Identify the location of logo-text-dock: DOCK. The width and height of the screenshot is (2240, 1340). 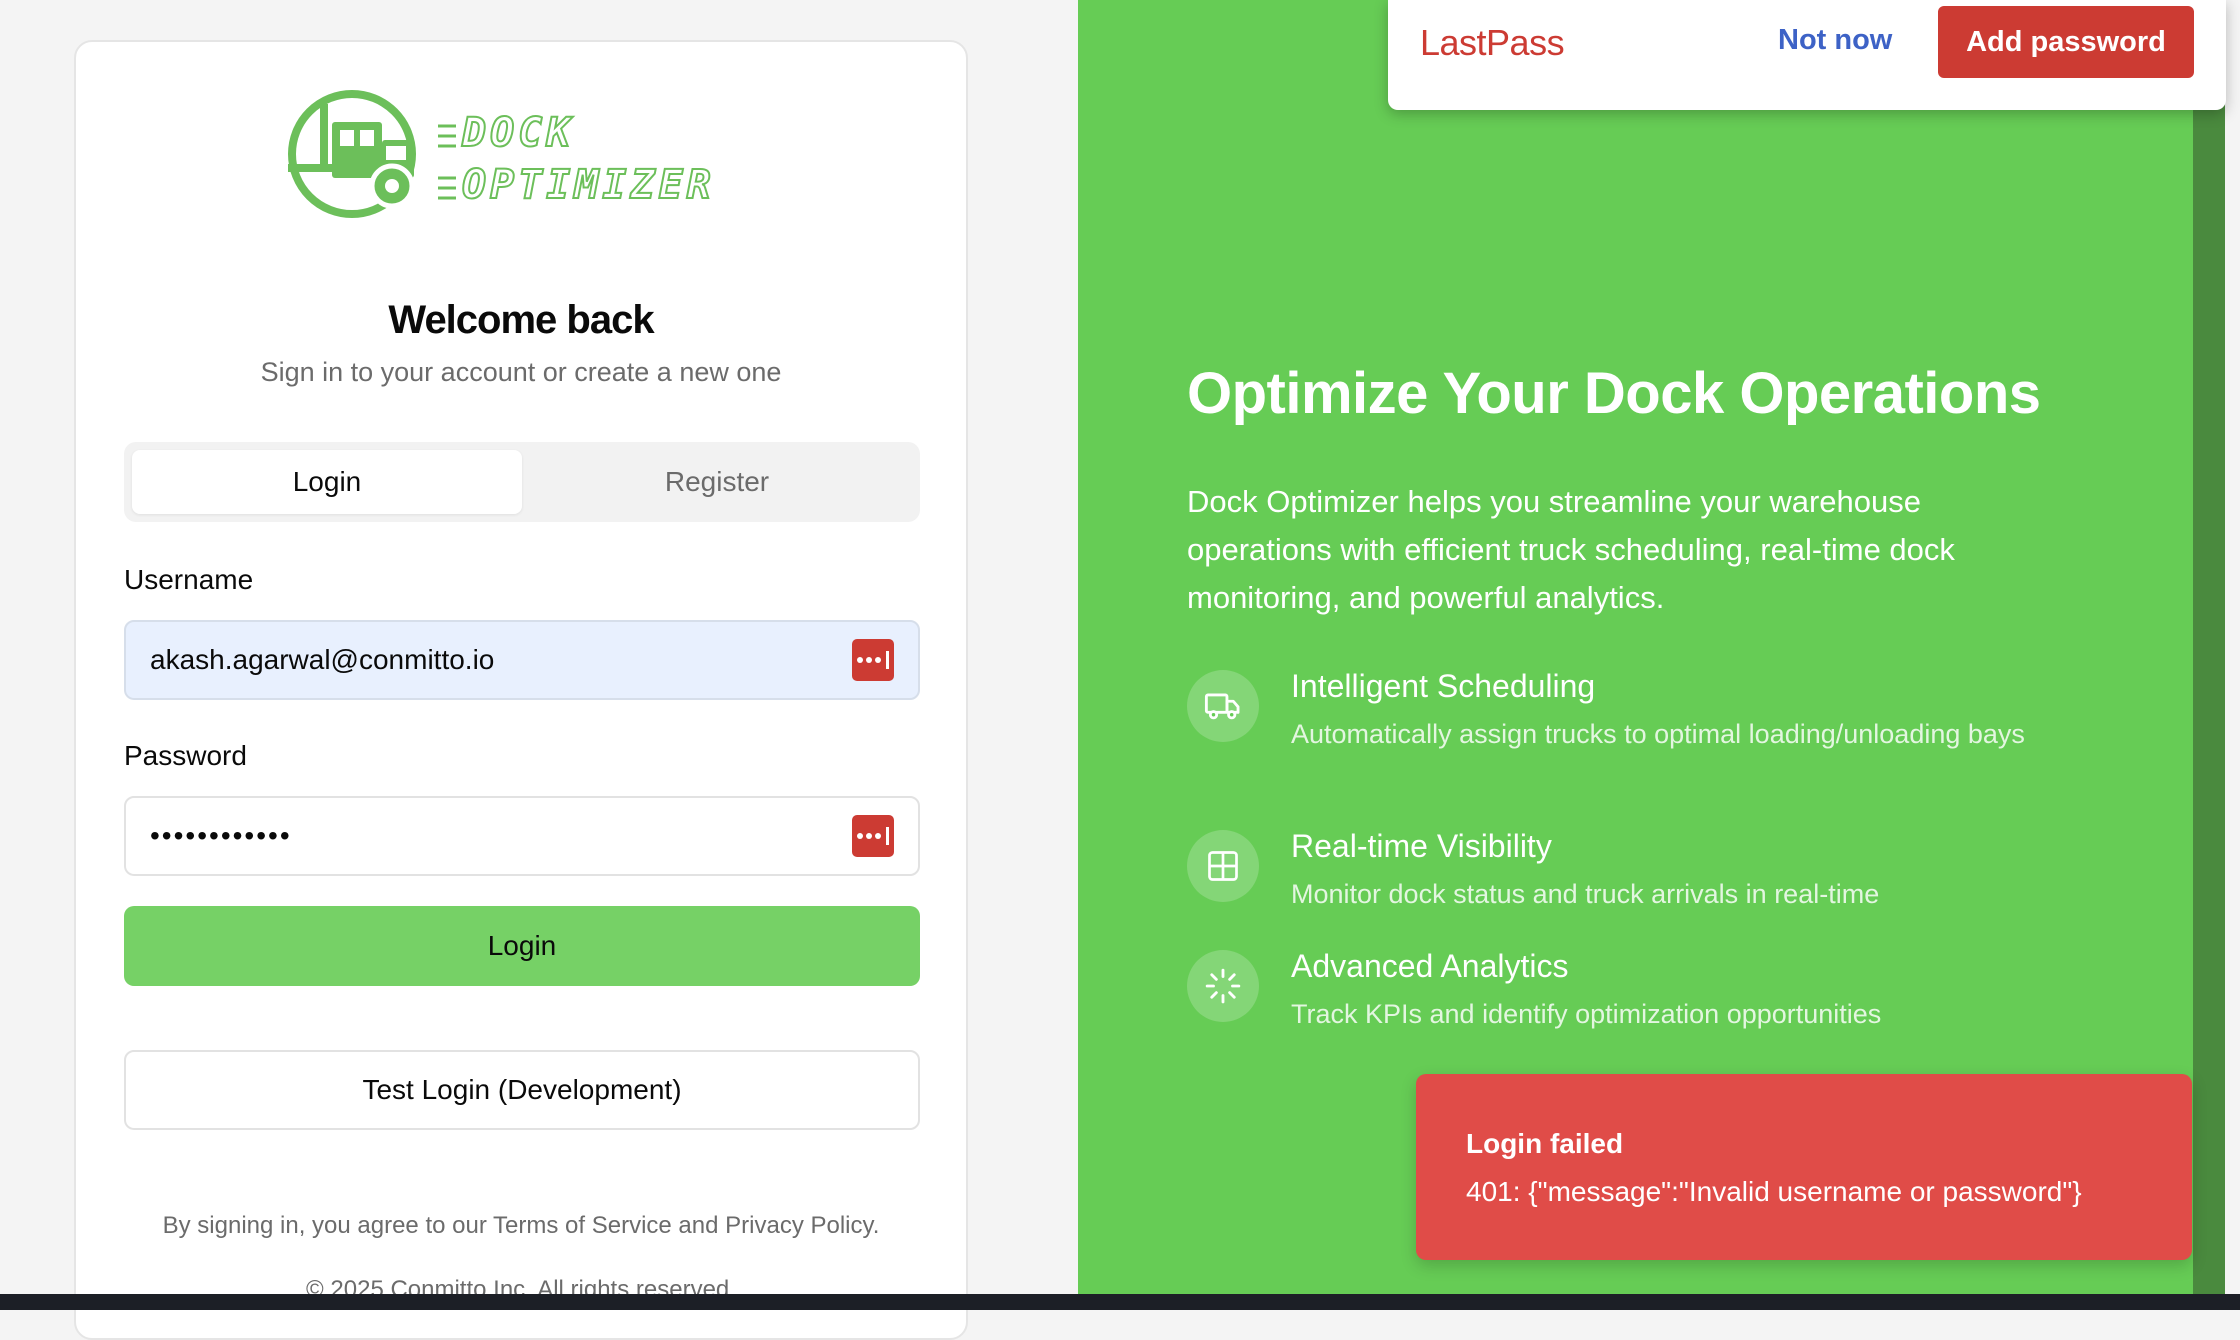
(518, 133).